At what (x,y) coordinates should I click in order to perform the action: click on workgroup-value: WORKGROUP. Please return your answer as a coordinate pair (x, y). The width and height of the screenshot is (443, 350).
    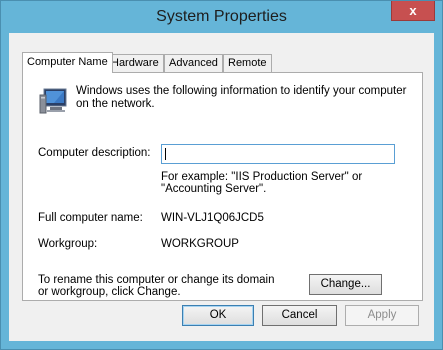
    Looking at the image, I should click on (200, 244).